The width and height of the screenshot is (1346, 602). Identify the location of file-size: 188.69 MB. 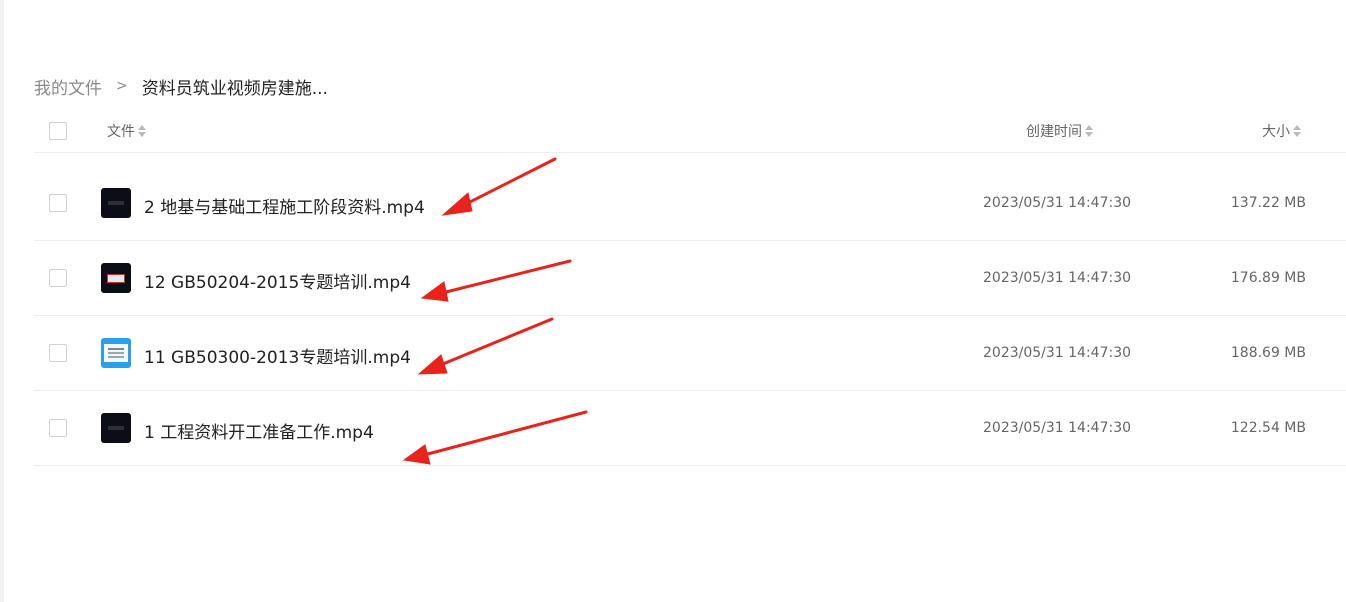
(1268, 353).